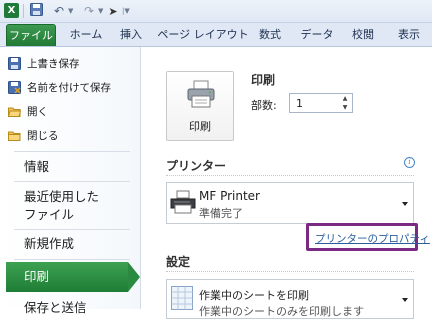 The image size is (432, 319). I want to click on spin-down-icon: ▼, so click(345, 108).